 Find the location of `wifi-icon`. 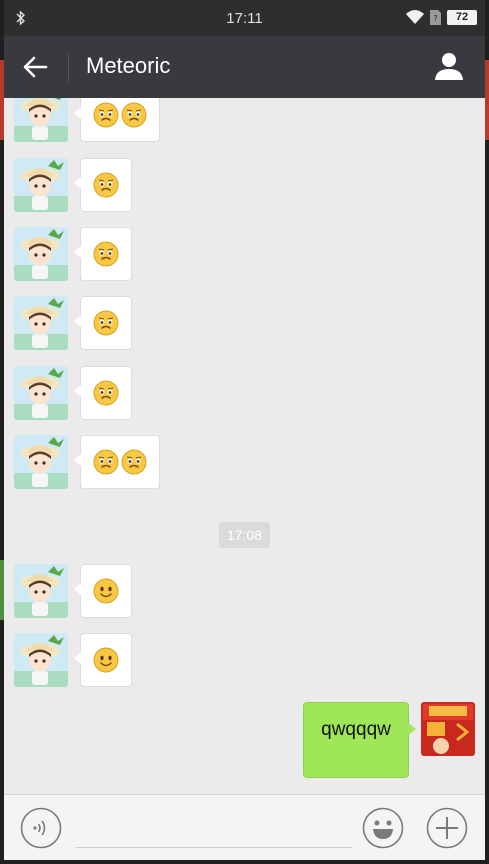

wifi-icon is located at coordinates (415, 17).